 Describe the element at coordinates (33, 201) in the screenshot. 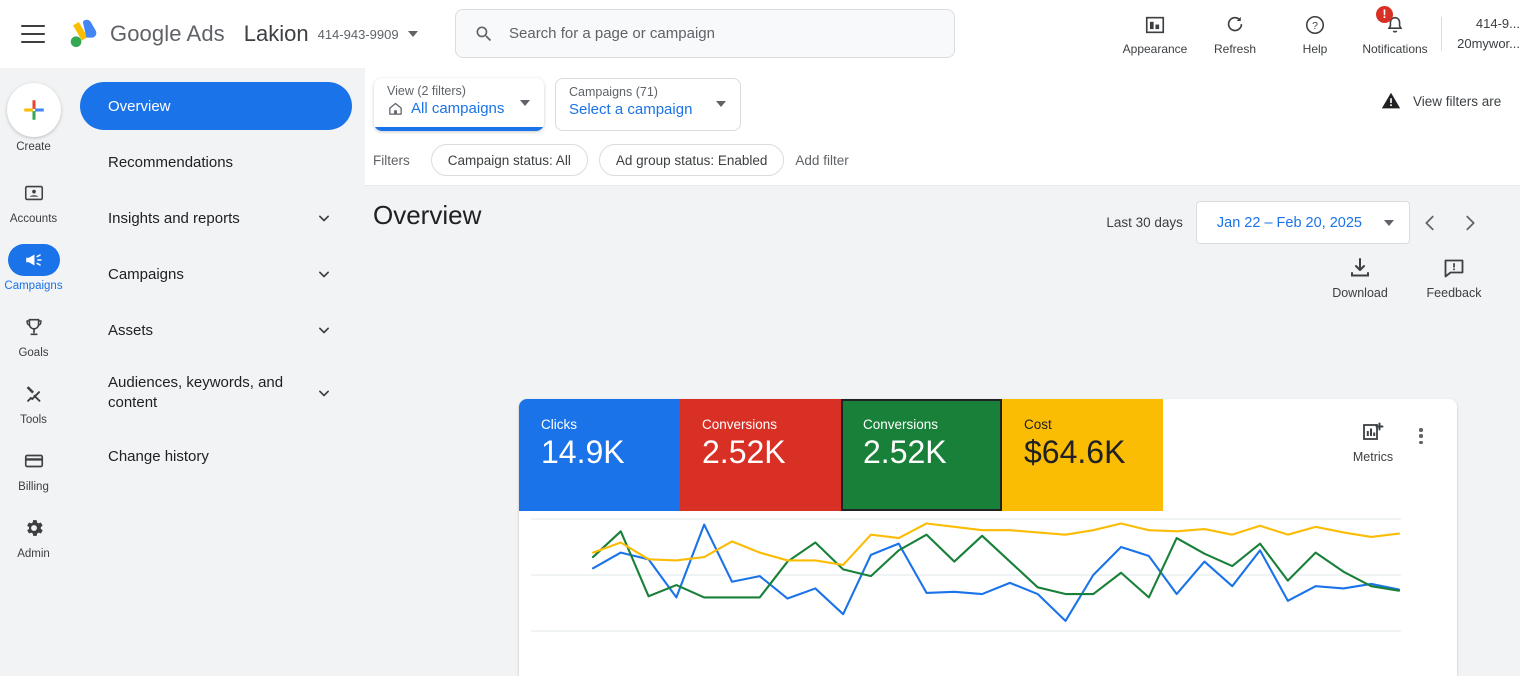

I see `rail-item-accounts: Accounts` at that location.